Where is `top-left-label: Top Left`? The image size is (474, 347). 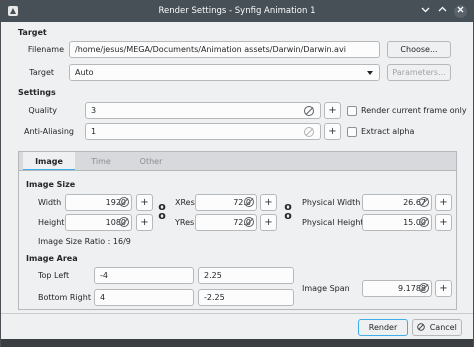
top-left-label: Top Left is located at coordinates (54, 275).